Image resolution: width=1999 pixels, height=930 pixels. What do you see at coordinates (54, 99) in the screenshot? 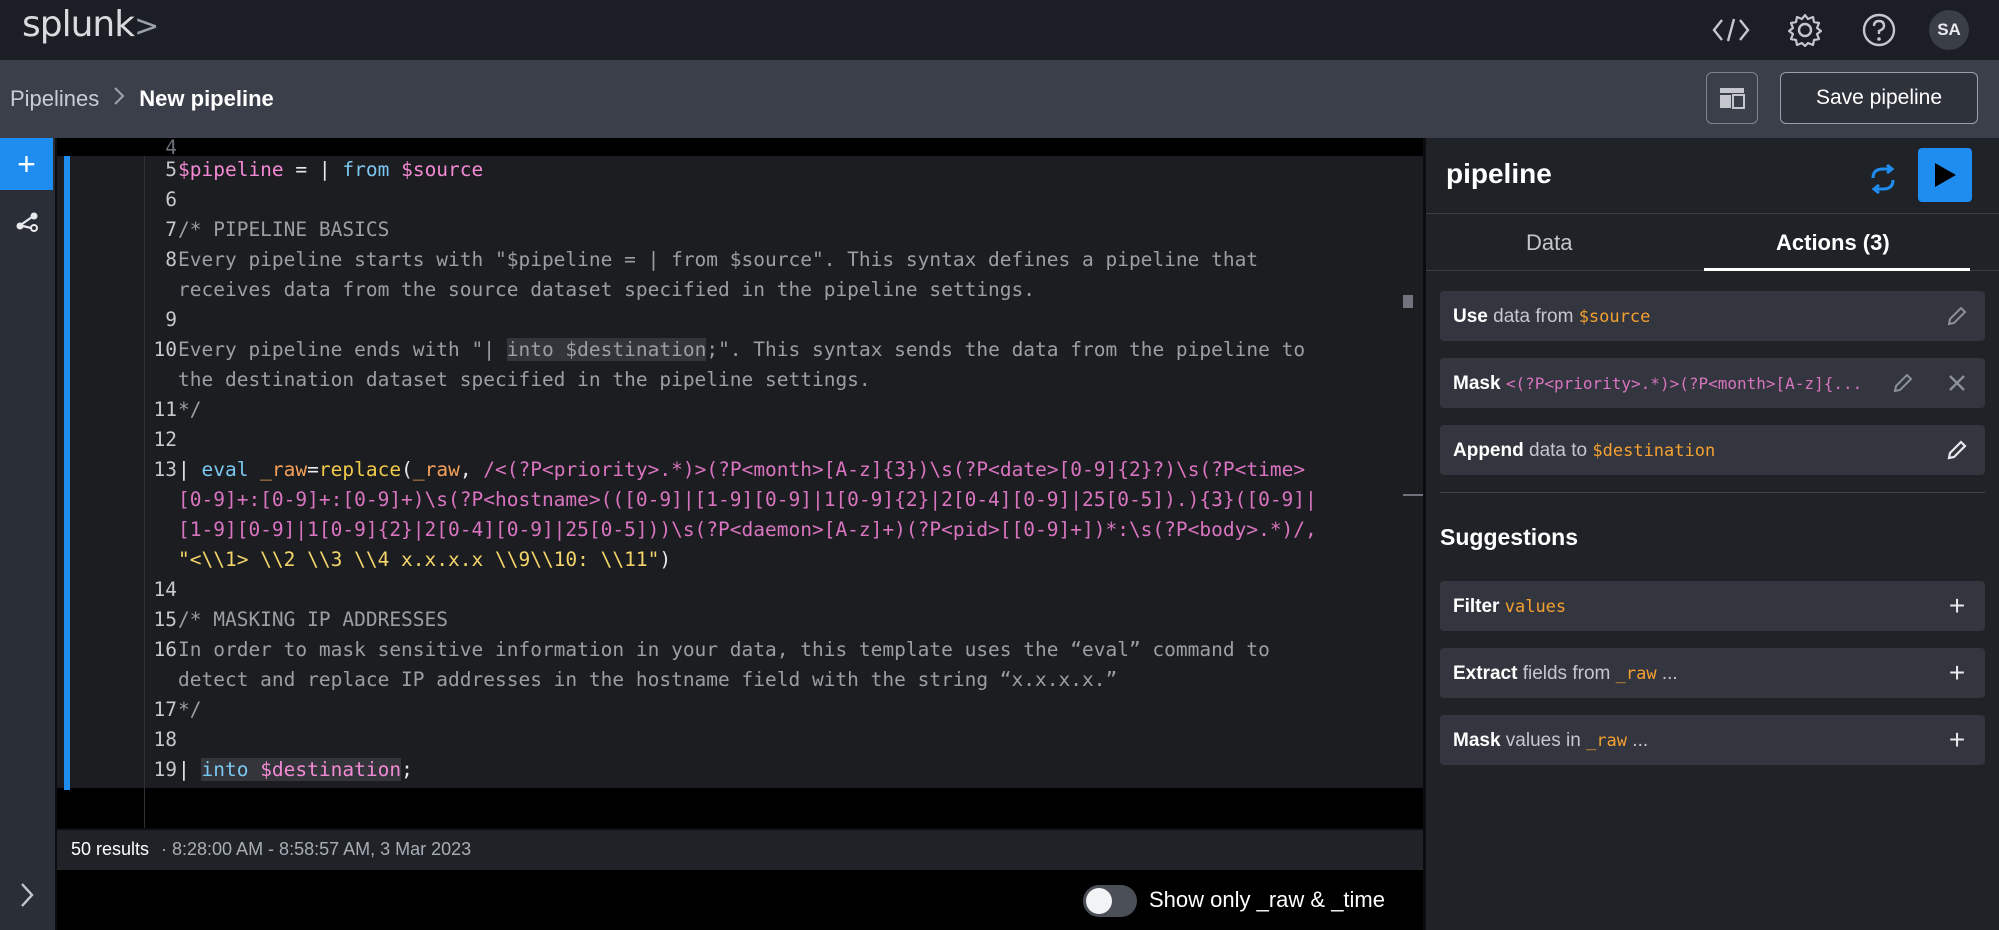
I see `breadcrumb-pipelines: Pipelines` at bounding box center [54, 99].